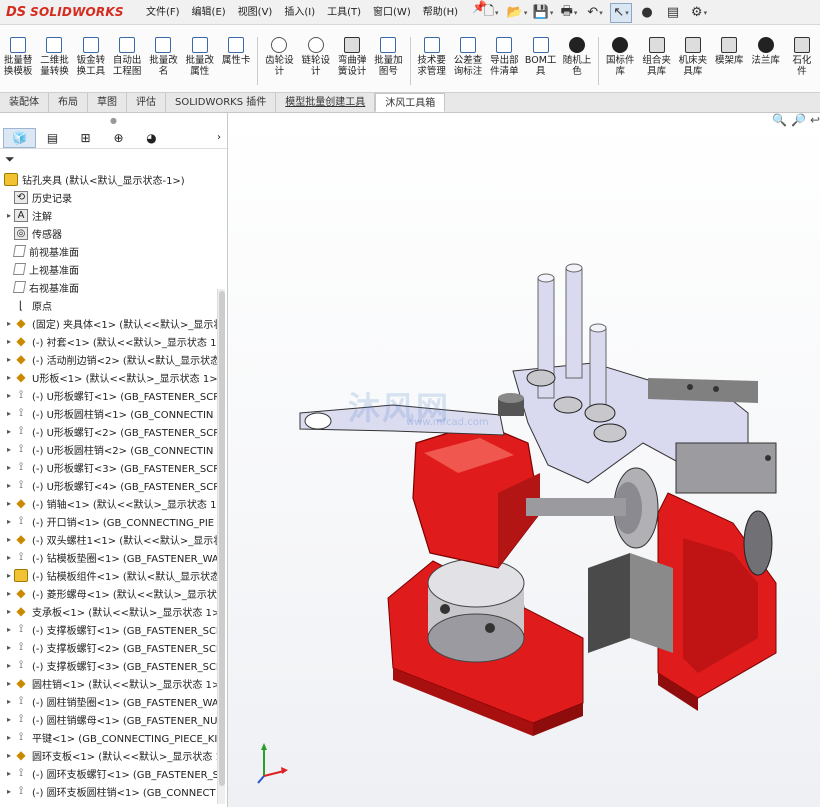  I want to click on tree-item: ▸ ⟟ (-) 支撑板螺钉<2> (GB_FASTENER_SCI, so click(113, 647).